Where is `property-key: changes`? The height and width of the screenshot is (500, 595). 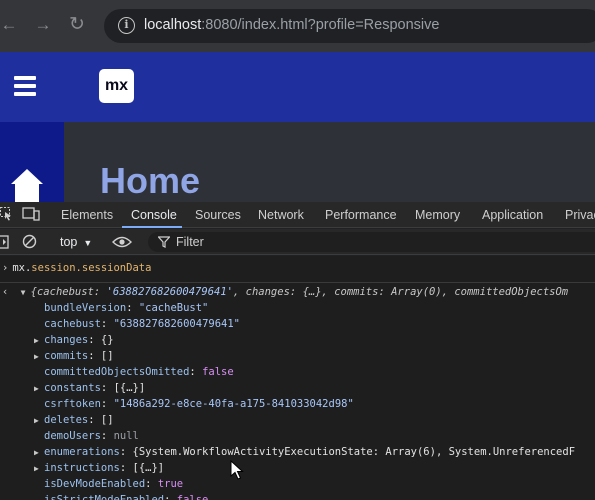 property-key: changes is located at coordinates (66, 340).